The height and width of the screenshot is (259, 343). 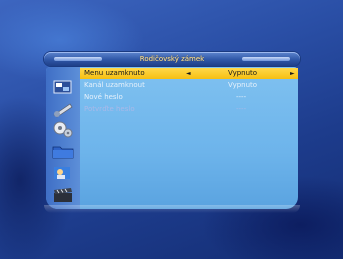 What do you see at coordinates (172, 59) in the screenshot?
I see `menu-title: Rodičovský zámek` at bounding box center [172, 59].